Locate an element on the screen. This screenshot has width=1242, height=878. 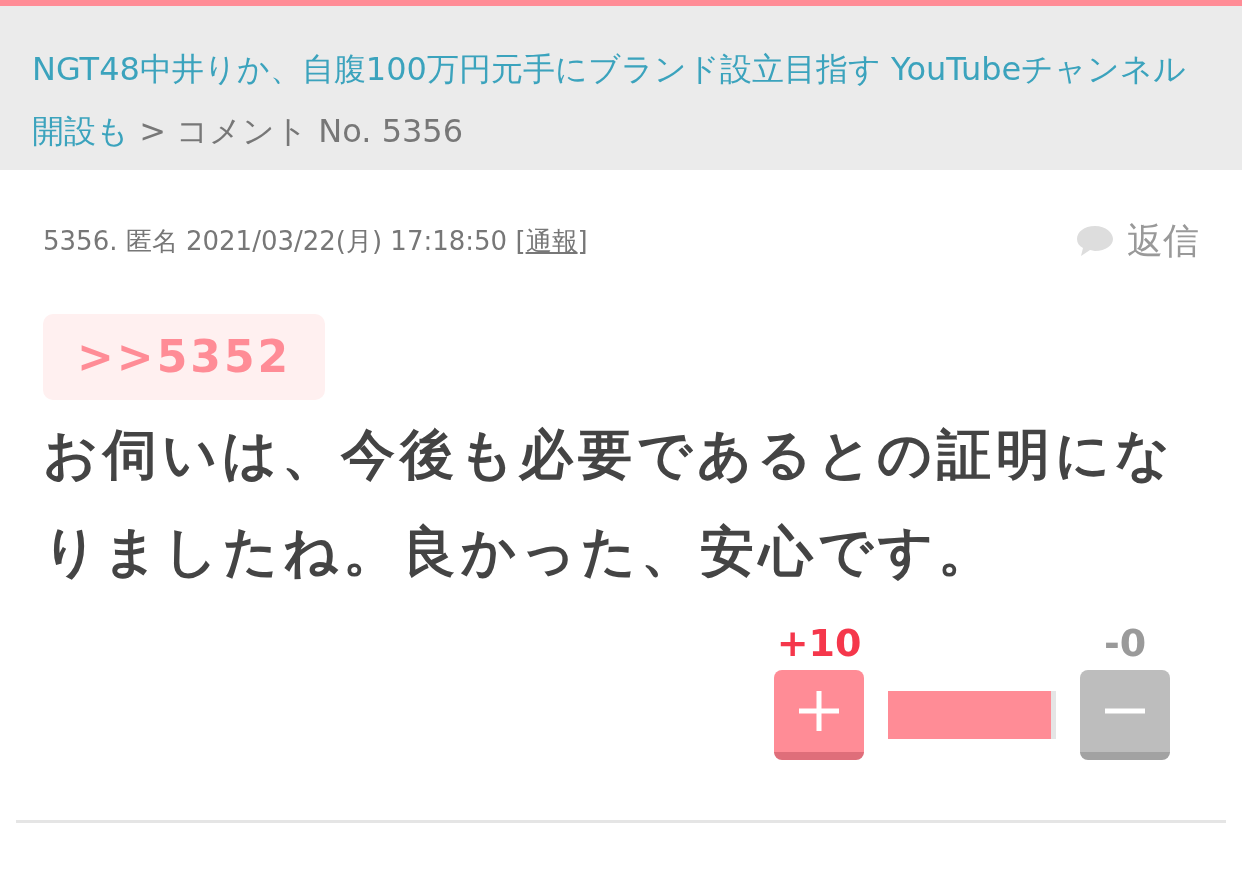
reply-anchor: >>5352 is located at coordinates (184, 357).